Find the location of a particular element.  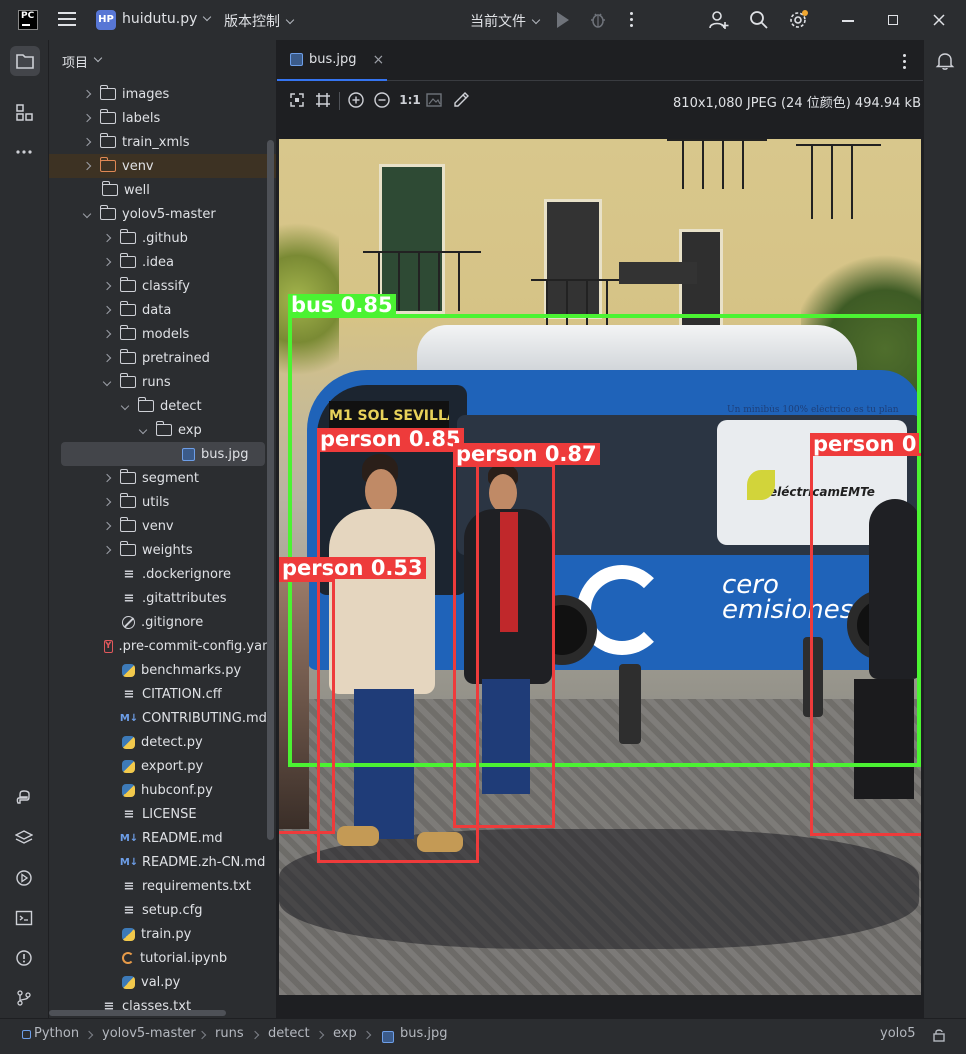

project-panel-header: 项目 is located at coordinates (162, 61).